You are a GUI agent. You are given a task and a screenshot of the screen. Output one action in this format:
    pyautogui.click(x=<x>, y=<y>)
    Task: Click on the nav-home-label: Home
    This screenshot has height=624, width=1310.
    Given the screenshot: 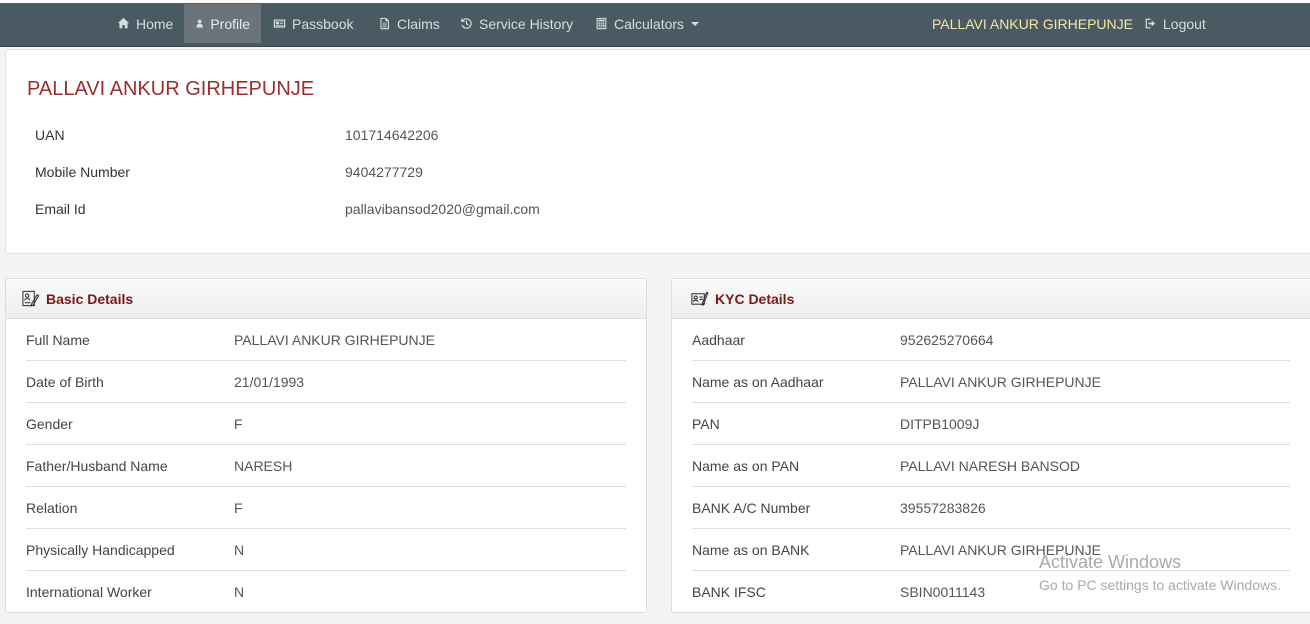 What is the action you would take?
    pyautogui.click(x=155, y=23)
    